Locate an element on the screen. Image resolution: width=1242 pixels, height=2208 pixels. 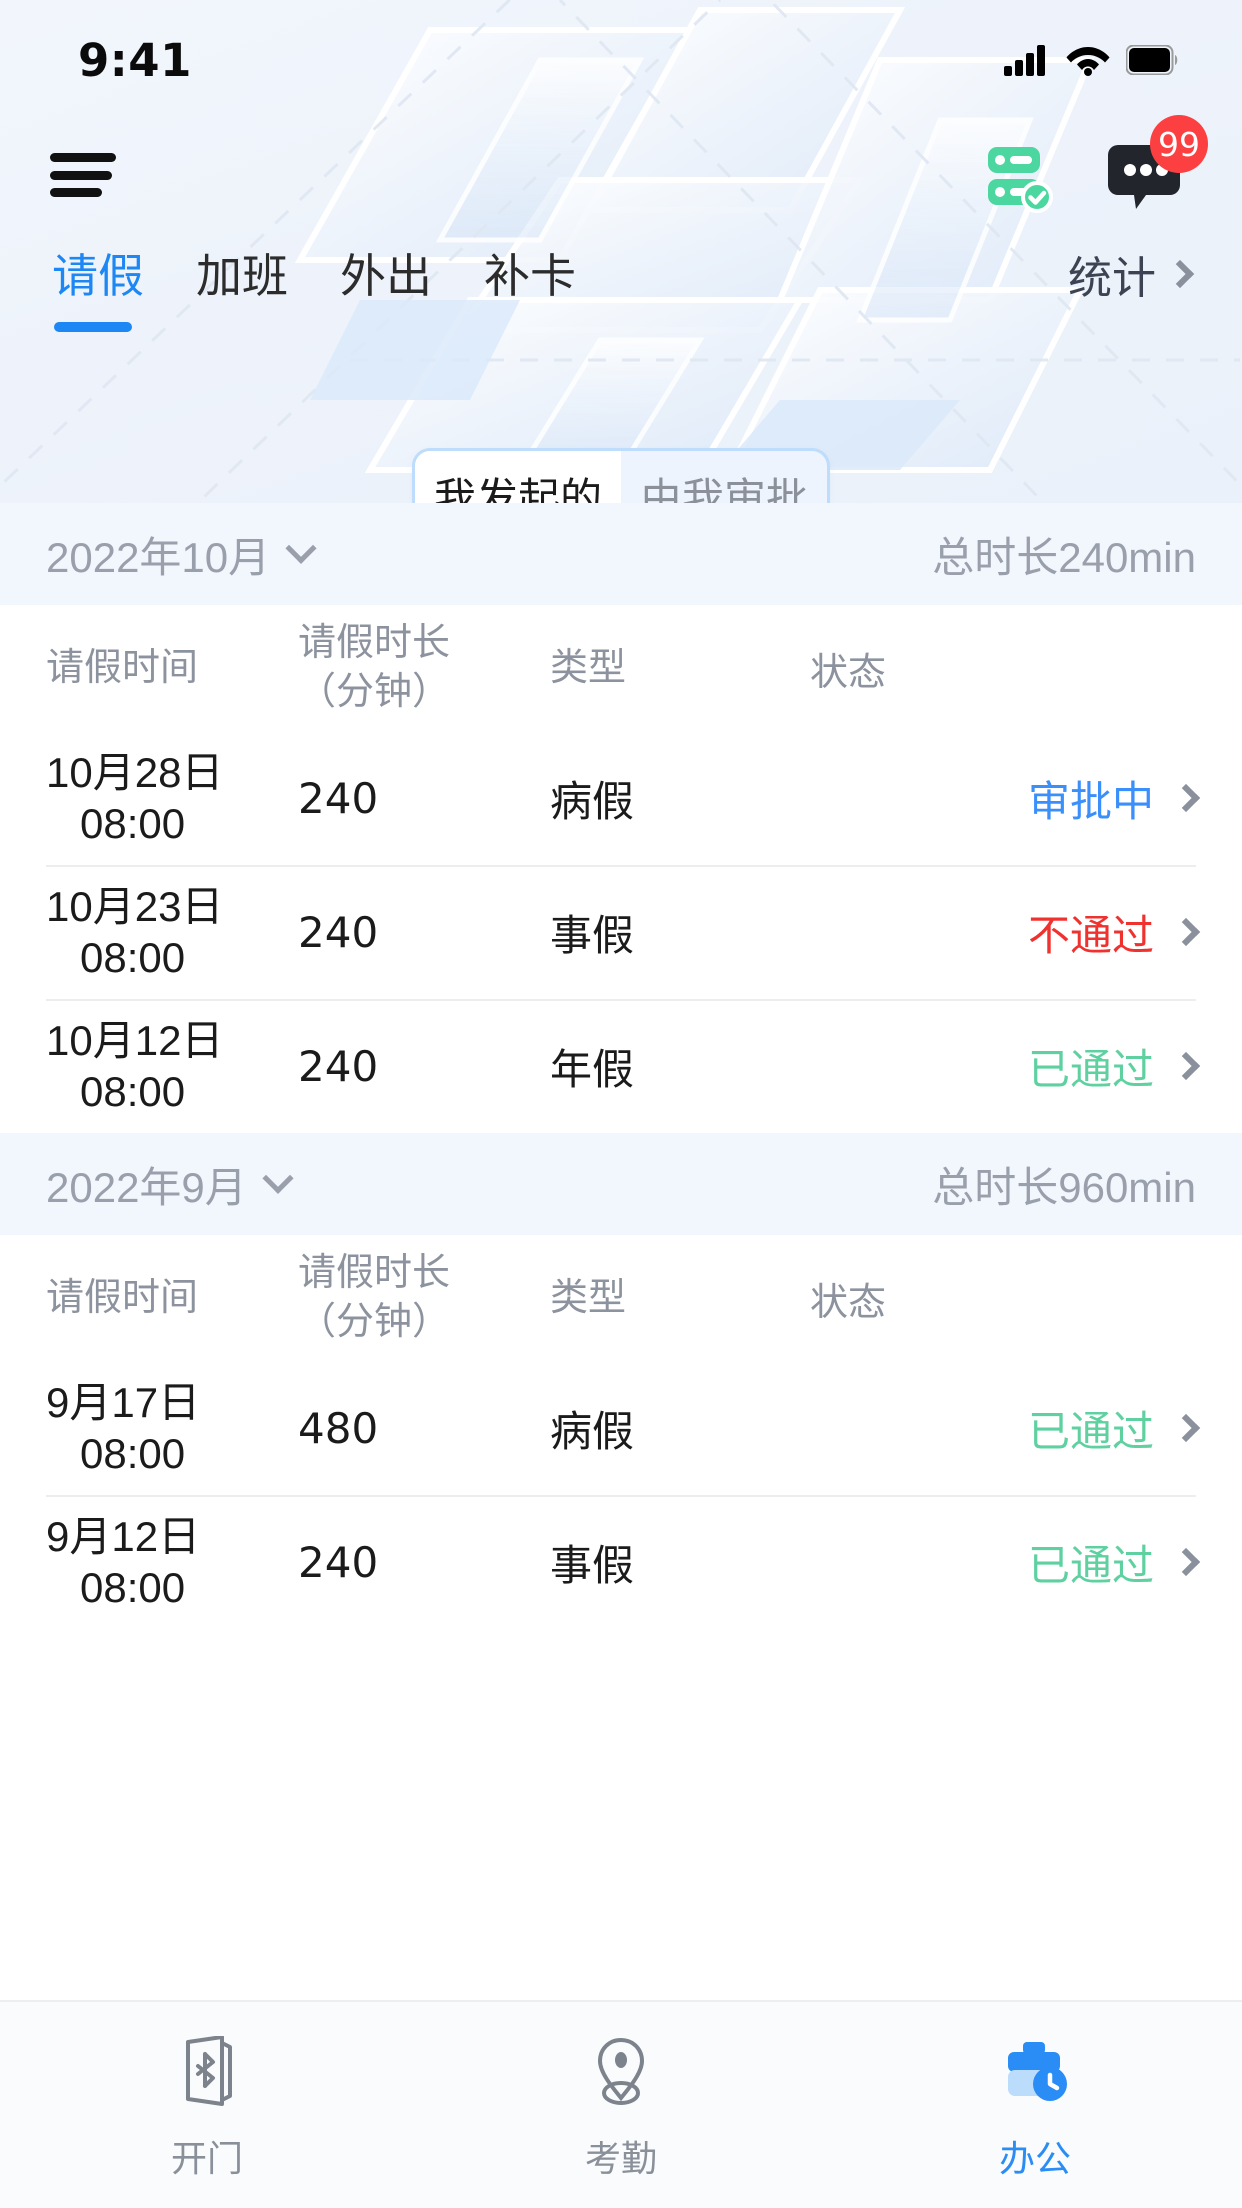
table-row: 10月28日 08:00 240 病假 审批中 is located at coordinates (621, 798).